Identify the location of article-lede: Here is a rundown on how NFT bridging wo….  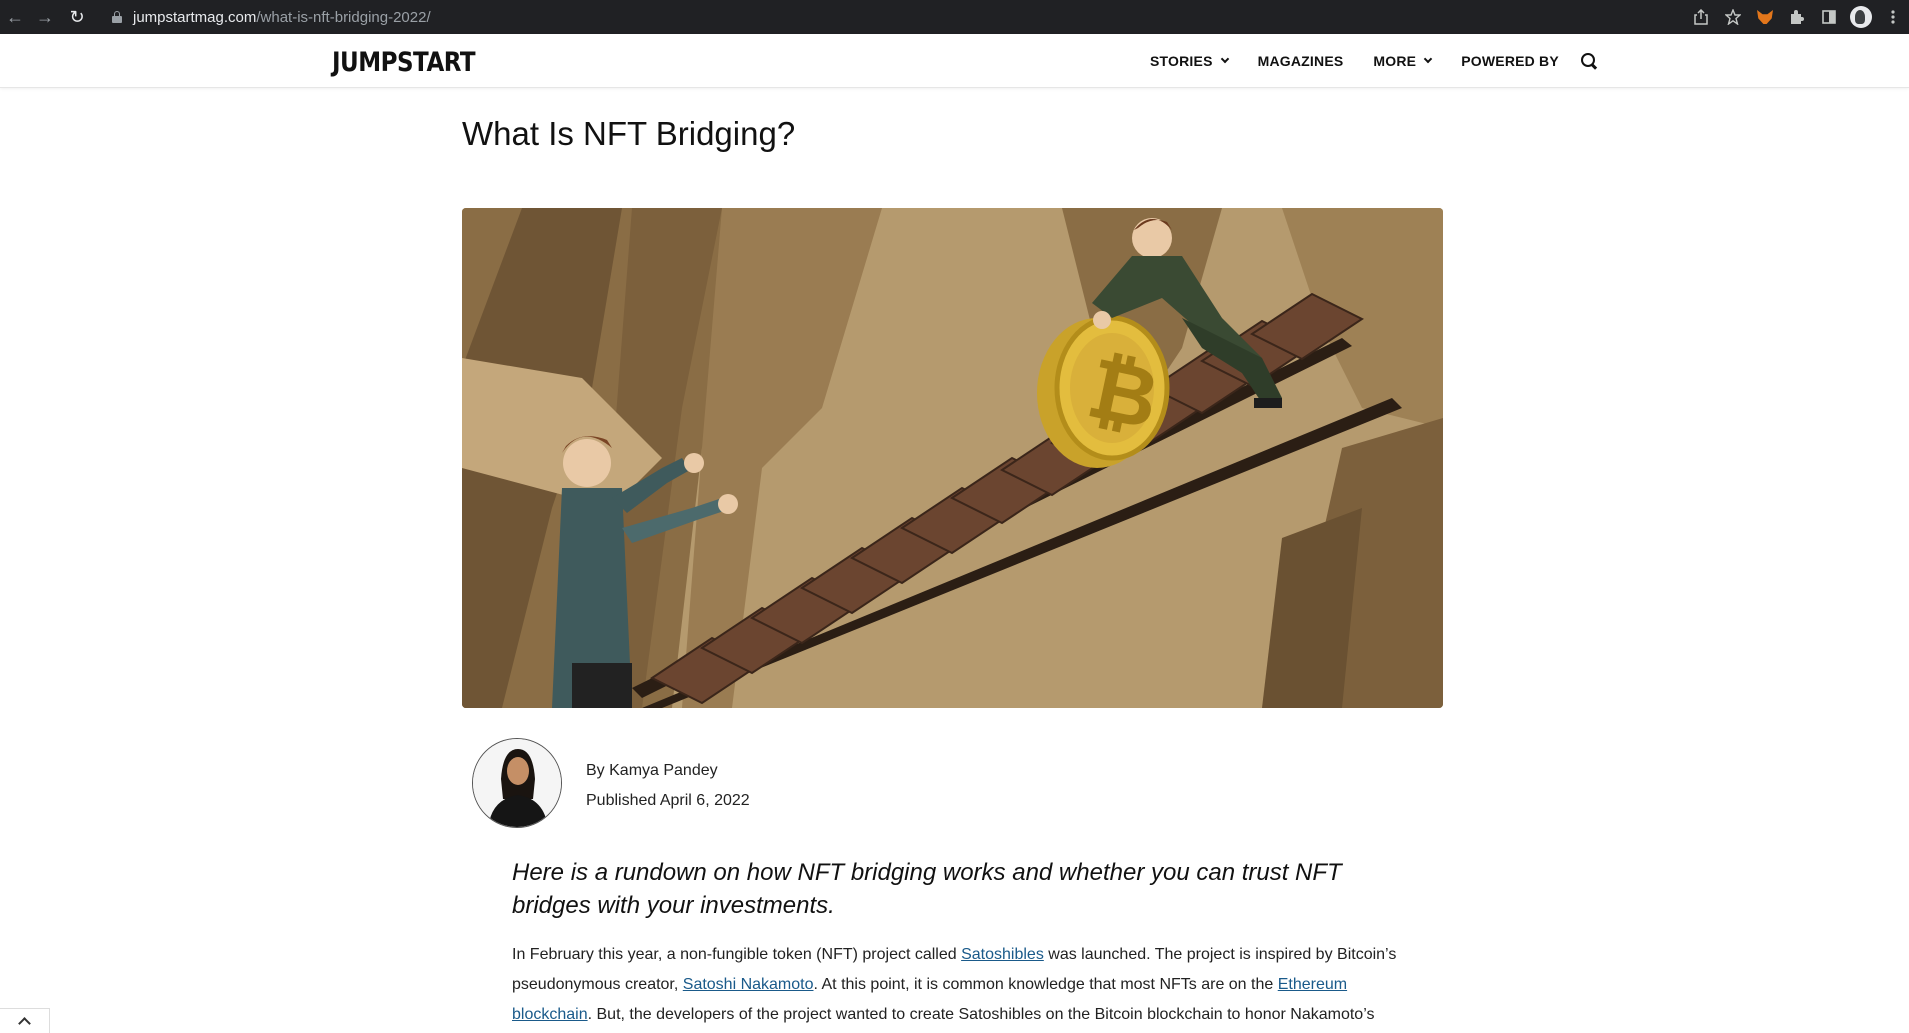
(927, 889).